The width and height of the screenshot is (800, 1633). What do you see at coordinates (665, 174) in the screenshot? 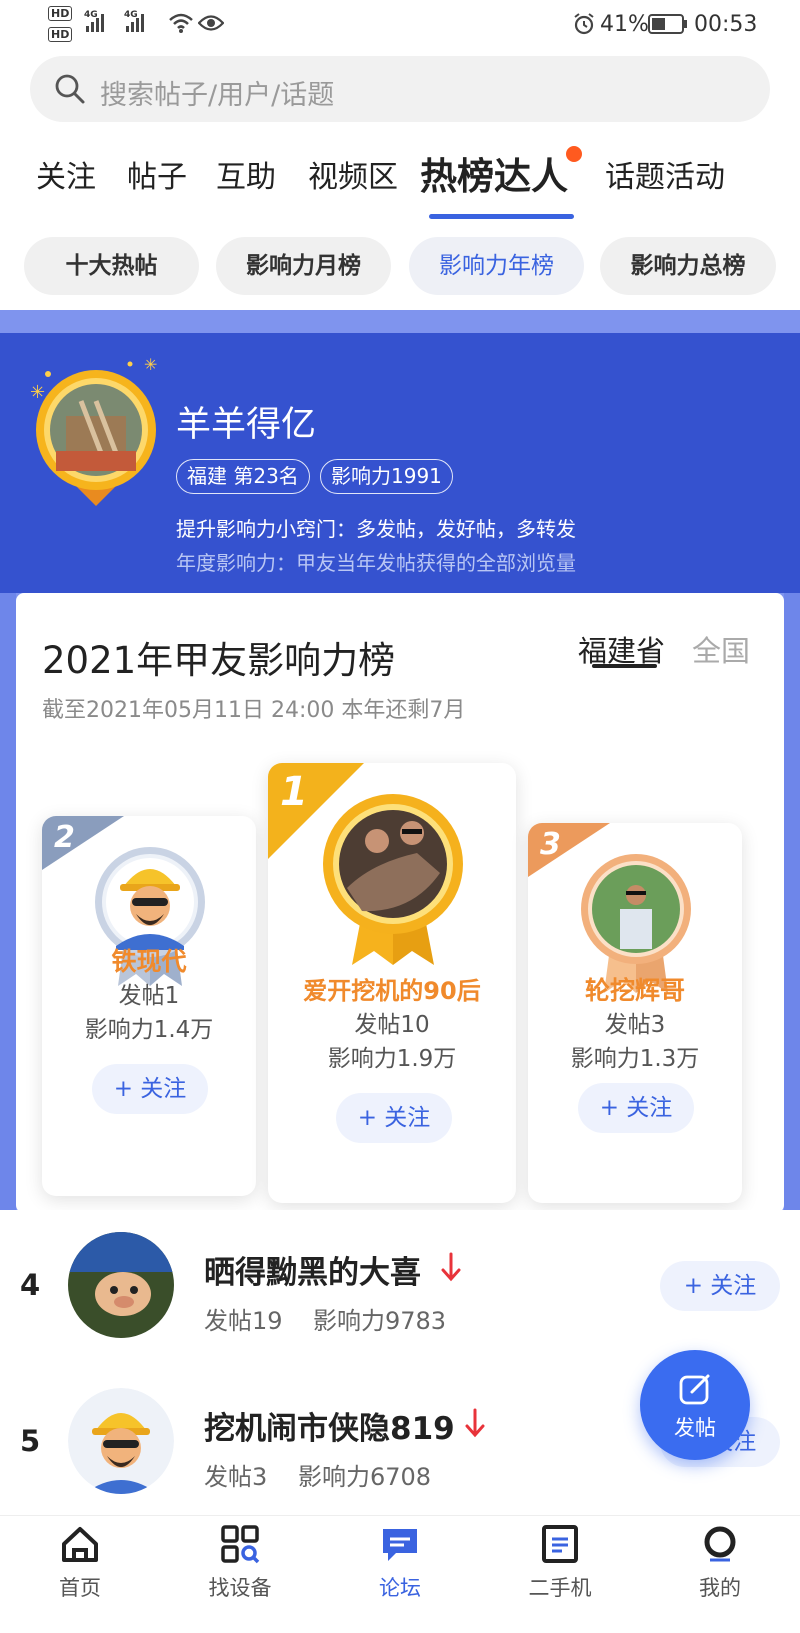
I see `tab-topics: 话题活动` at bounding box center [665, 174].